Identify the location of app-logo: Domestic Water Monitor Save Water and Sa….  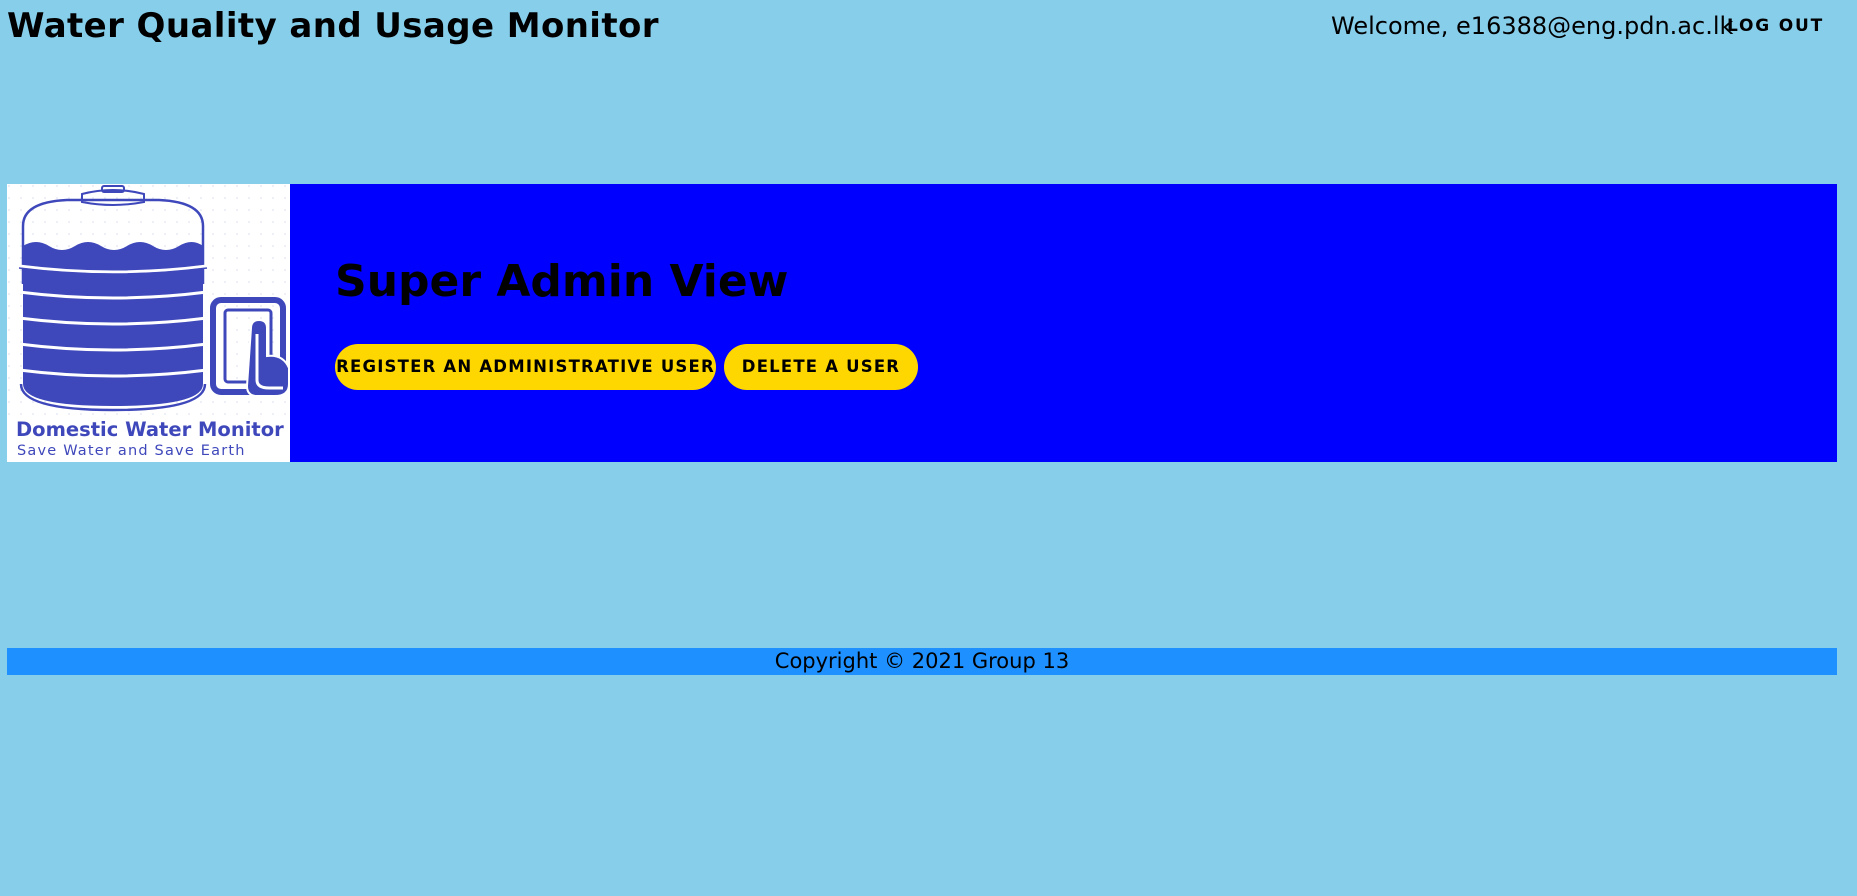
(148, 323).